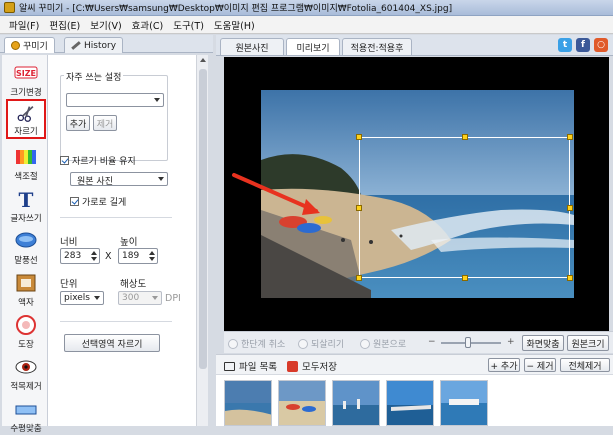 The width and height of the screenshot is (613, 435). Describe the element at coordinates (104, 203) in the screenshot. I see `landscape-label: 가로로 길게` at that location.